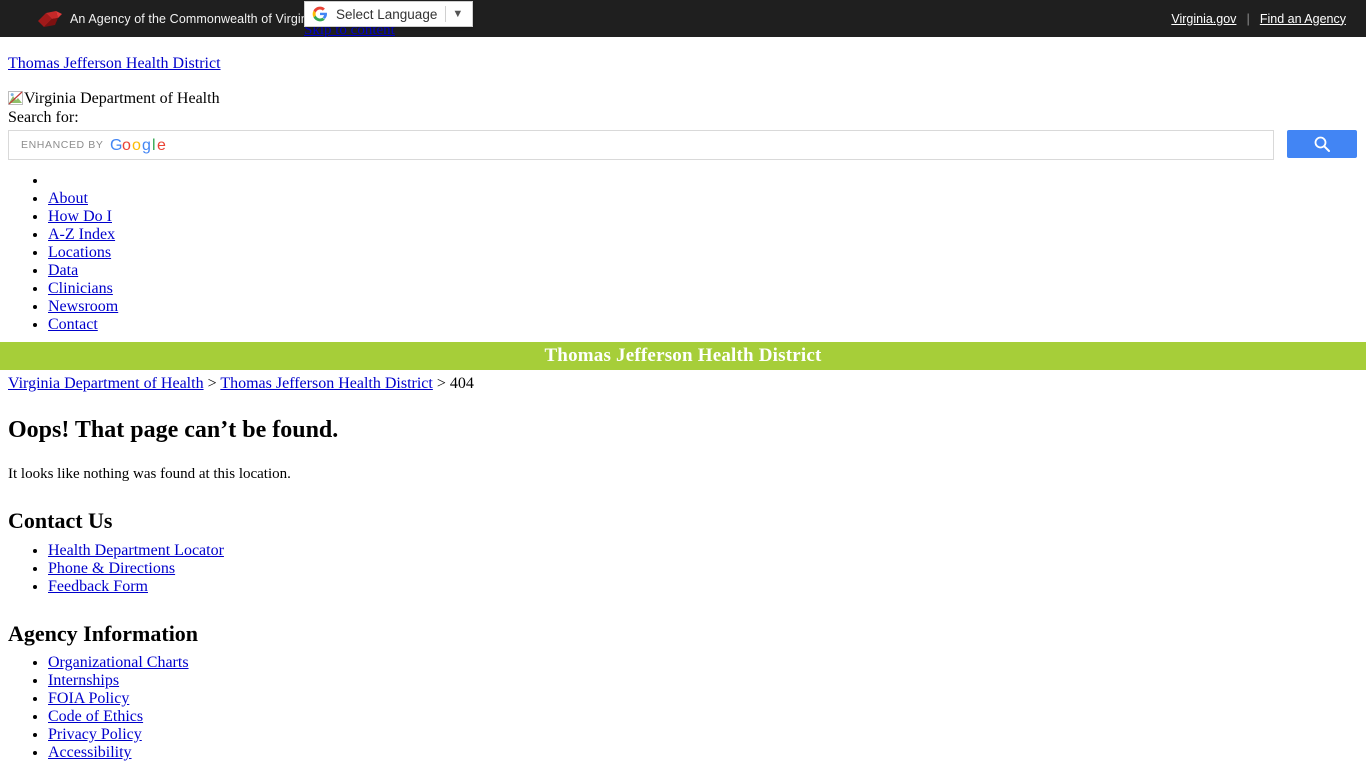 The image size is (1366, 768). What do you see at coordinates (707, 307) in the screenshot?
I see `nav-item-newsroom: Newsroom` at bounding box center [707, 307].